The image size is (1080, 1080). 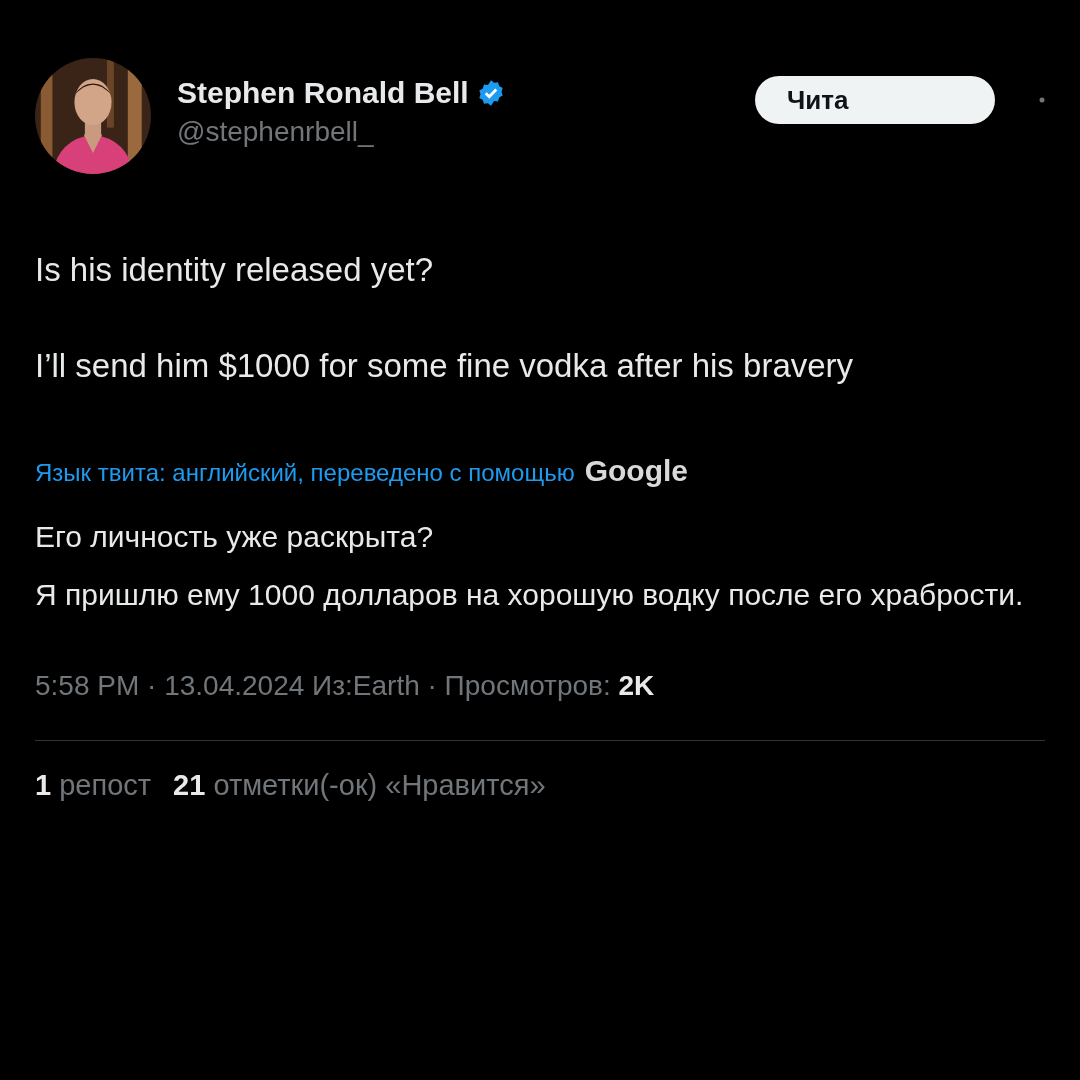 What do you see at coordinates (345, 686) in the screenshot?
I see `tweet-meta: 5:58 PM · 13.04.2024 Из:Earth · Просмотров: 2K` at bounding box center [345, 686].